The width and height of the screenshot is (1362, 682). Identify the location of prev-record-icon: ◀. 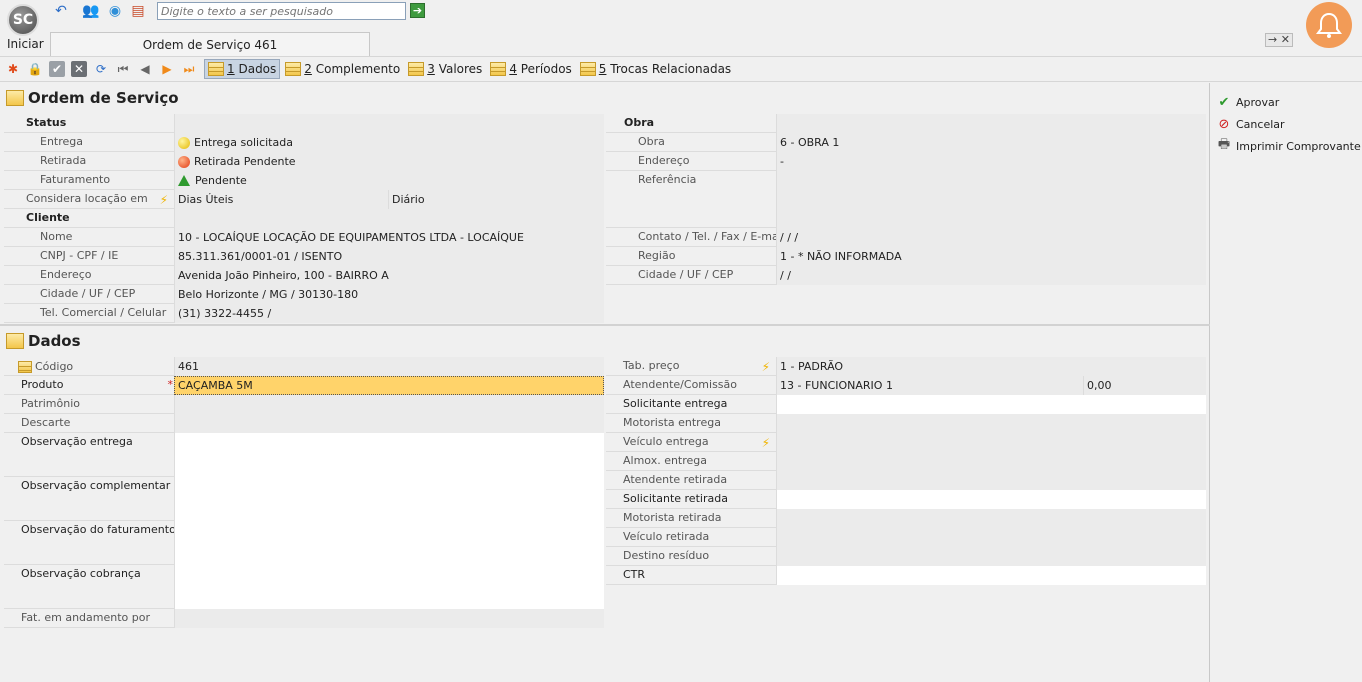
(145, 69).